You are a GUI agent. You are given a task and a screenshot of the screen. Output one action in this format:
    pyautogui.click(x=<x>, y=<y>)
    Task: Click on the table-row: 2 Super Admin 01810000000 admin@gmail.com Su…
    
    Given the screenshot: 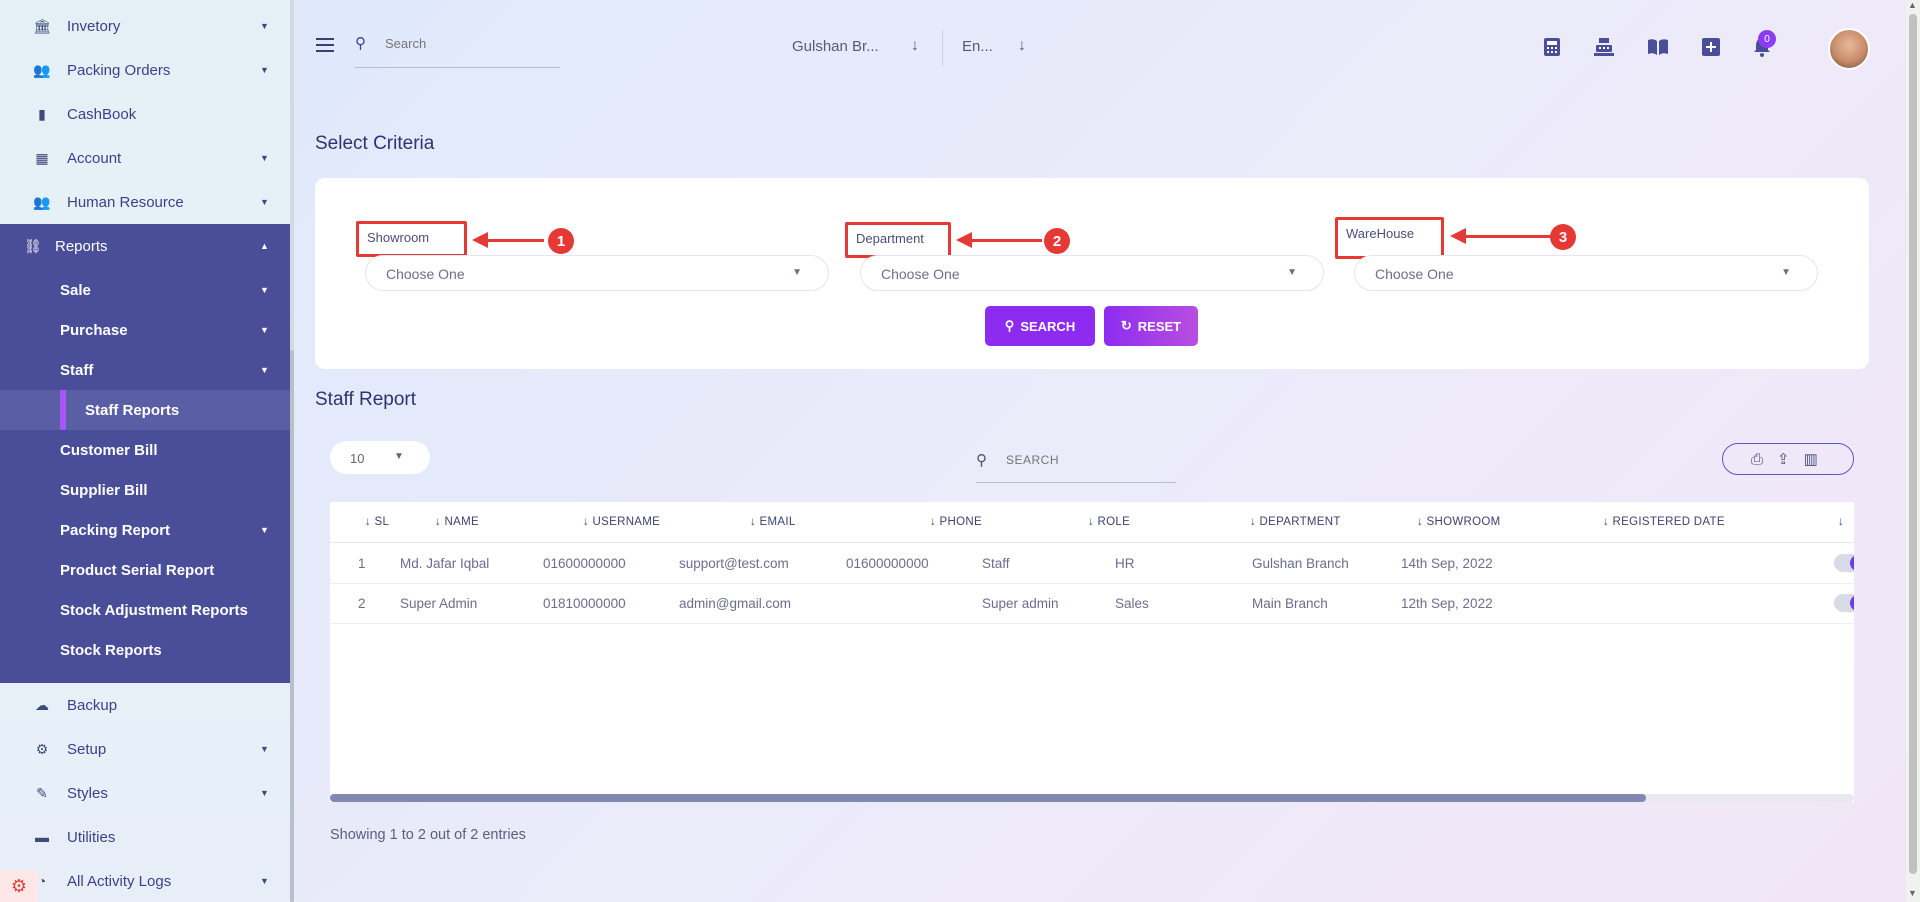 What is the action you would take?
    pyautogui.click(x=1092, y=604)
    